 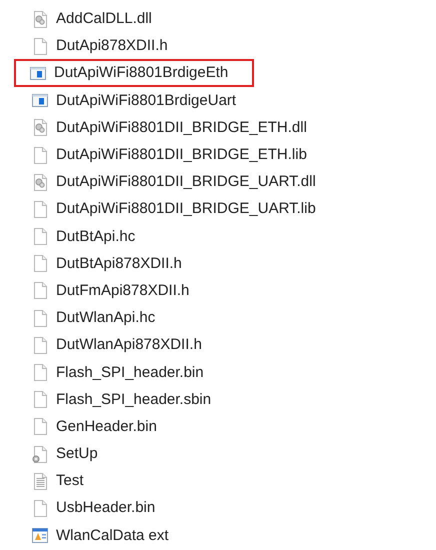 What do you see at coordinates (186, 181) in the screenshot?
I see `file-name: DutApiWiFi8801DII_BRIDGE_UART.dll` at bounding box center [186, 181].